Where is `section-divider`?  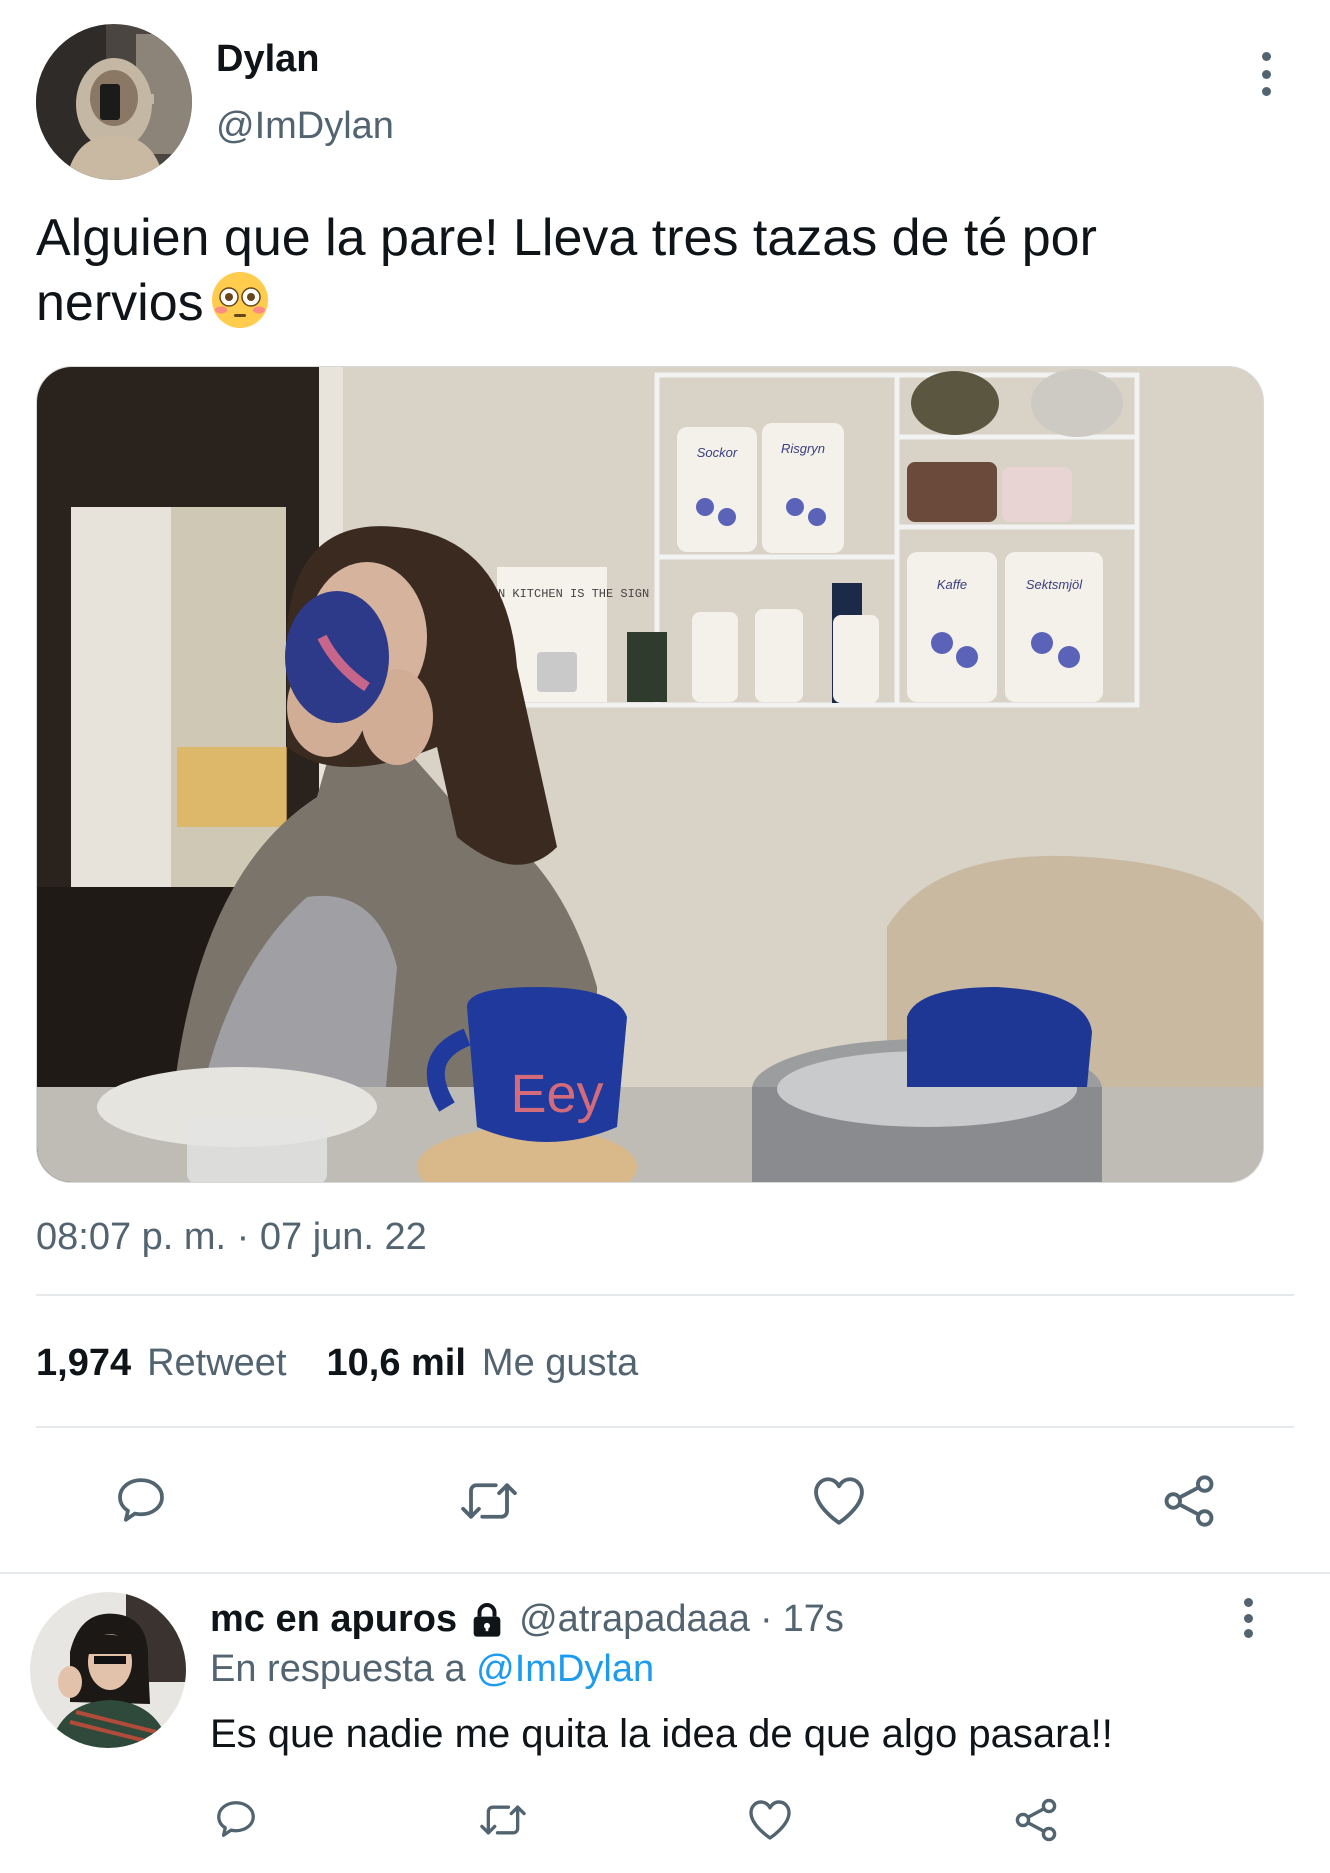 section-divider is located at coordinates (665, 1573).